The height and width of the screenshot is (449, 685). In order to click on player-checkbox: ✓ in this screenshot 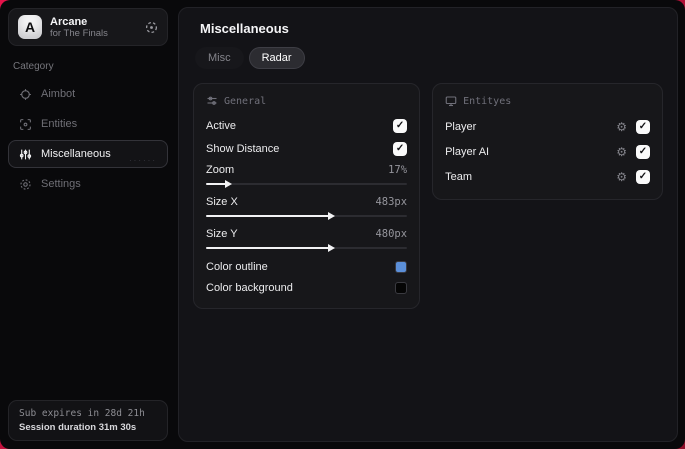, I will do `click(643, 126)`.